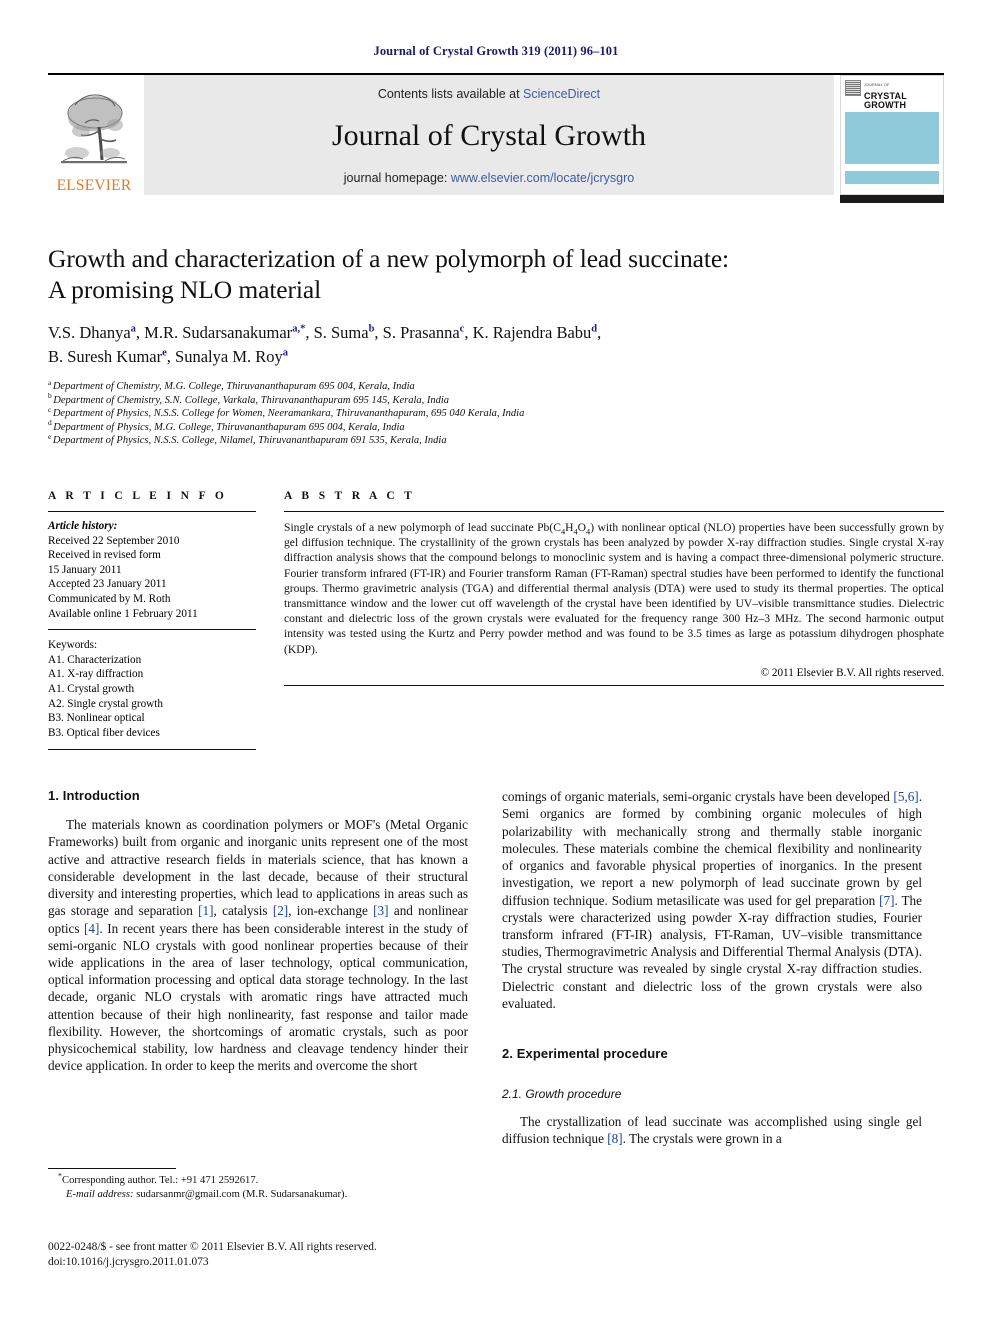  I want to click on elsevier-logo: ELSEVIER, so click(94, 135).